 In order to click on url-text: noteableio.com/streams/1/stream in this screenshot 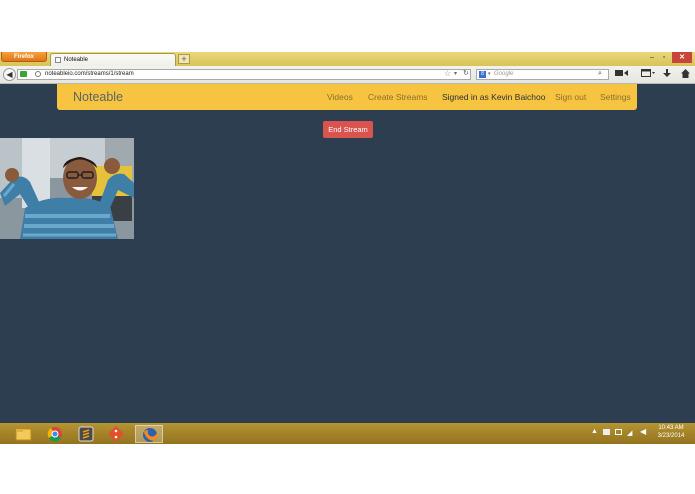, I will do `click(89, 74)`.